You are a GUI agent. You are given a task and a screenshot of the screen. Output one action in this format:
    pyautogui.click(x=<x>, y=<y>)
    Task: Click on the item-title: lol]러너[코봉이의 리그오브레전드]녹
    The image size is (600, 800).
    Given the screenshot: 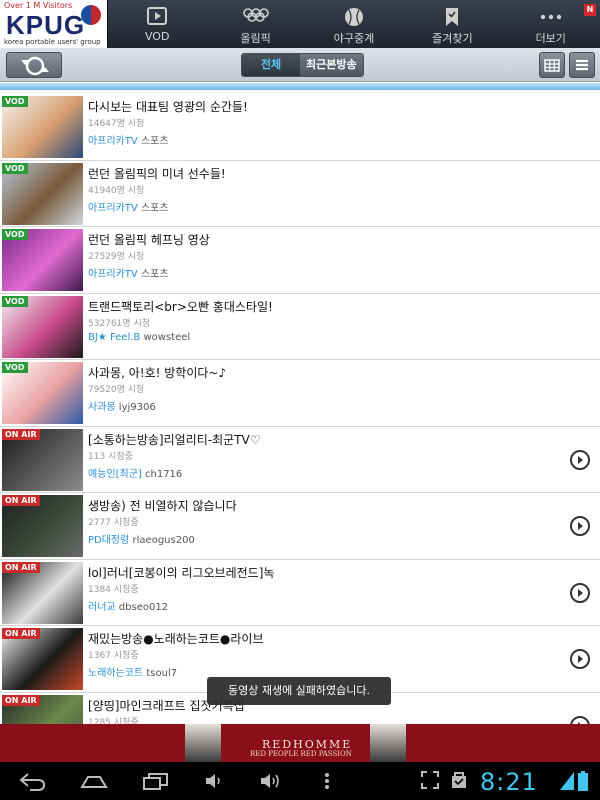 What is the action you would take?
    pyautogui.click(x=181, y=572)
    